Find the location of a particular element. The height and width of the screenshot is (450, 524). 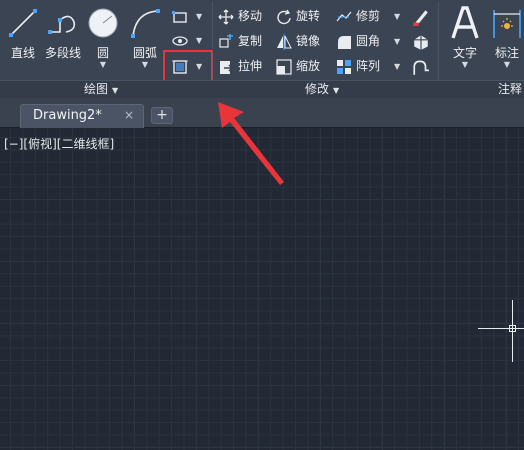

crosshair-pickbox is located at coordinates (512, 328).